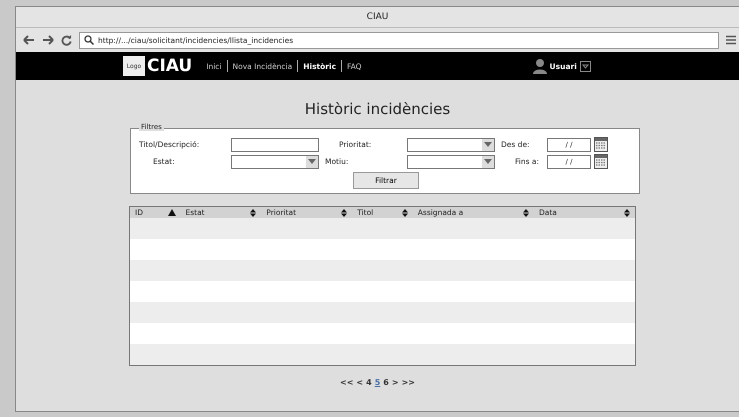 The height and width of the screenshot is (417, 739). Describe the element at coordinates (172, 212) in the screenshot. I see `sort-ascending-icon` at that location.